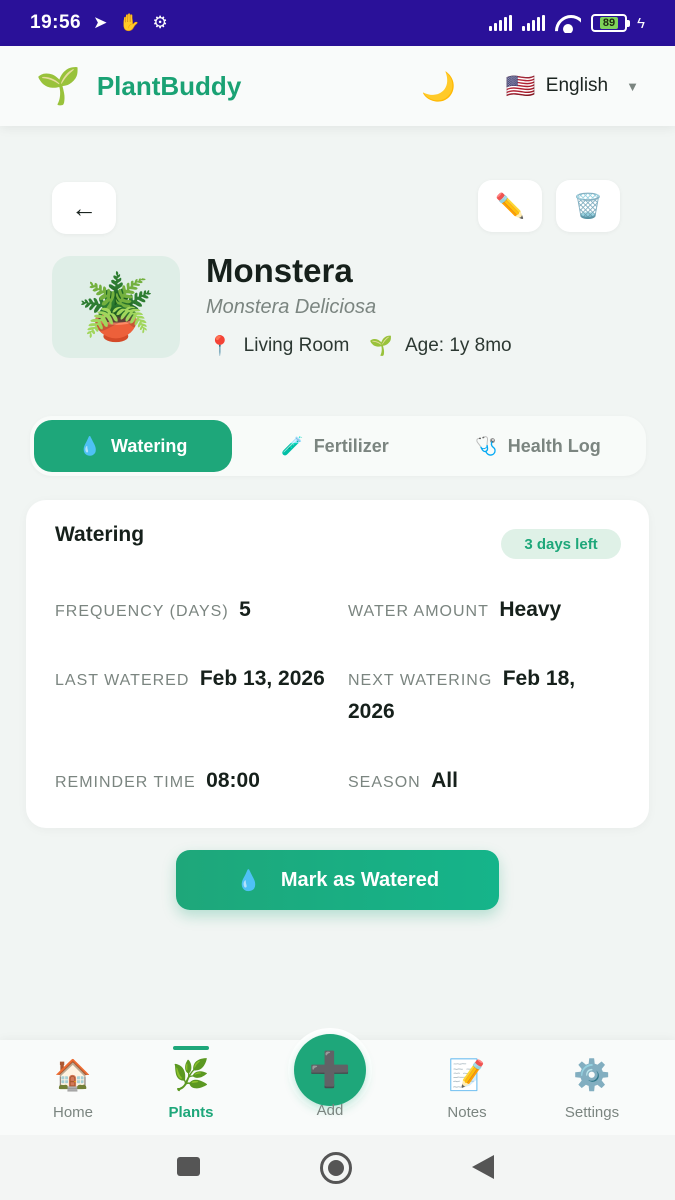 The height and width of the screenshot is (1200, 675). I want to click on field-label: WATER AMOUNT, so click(418, 611).